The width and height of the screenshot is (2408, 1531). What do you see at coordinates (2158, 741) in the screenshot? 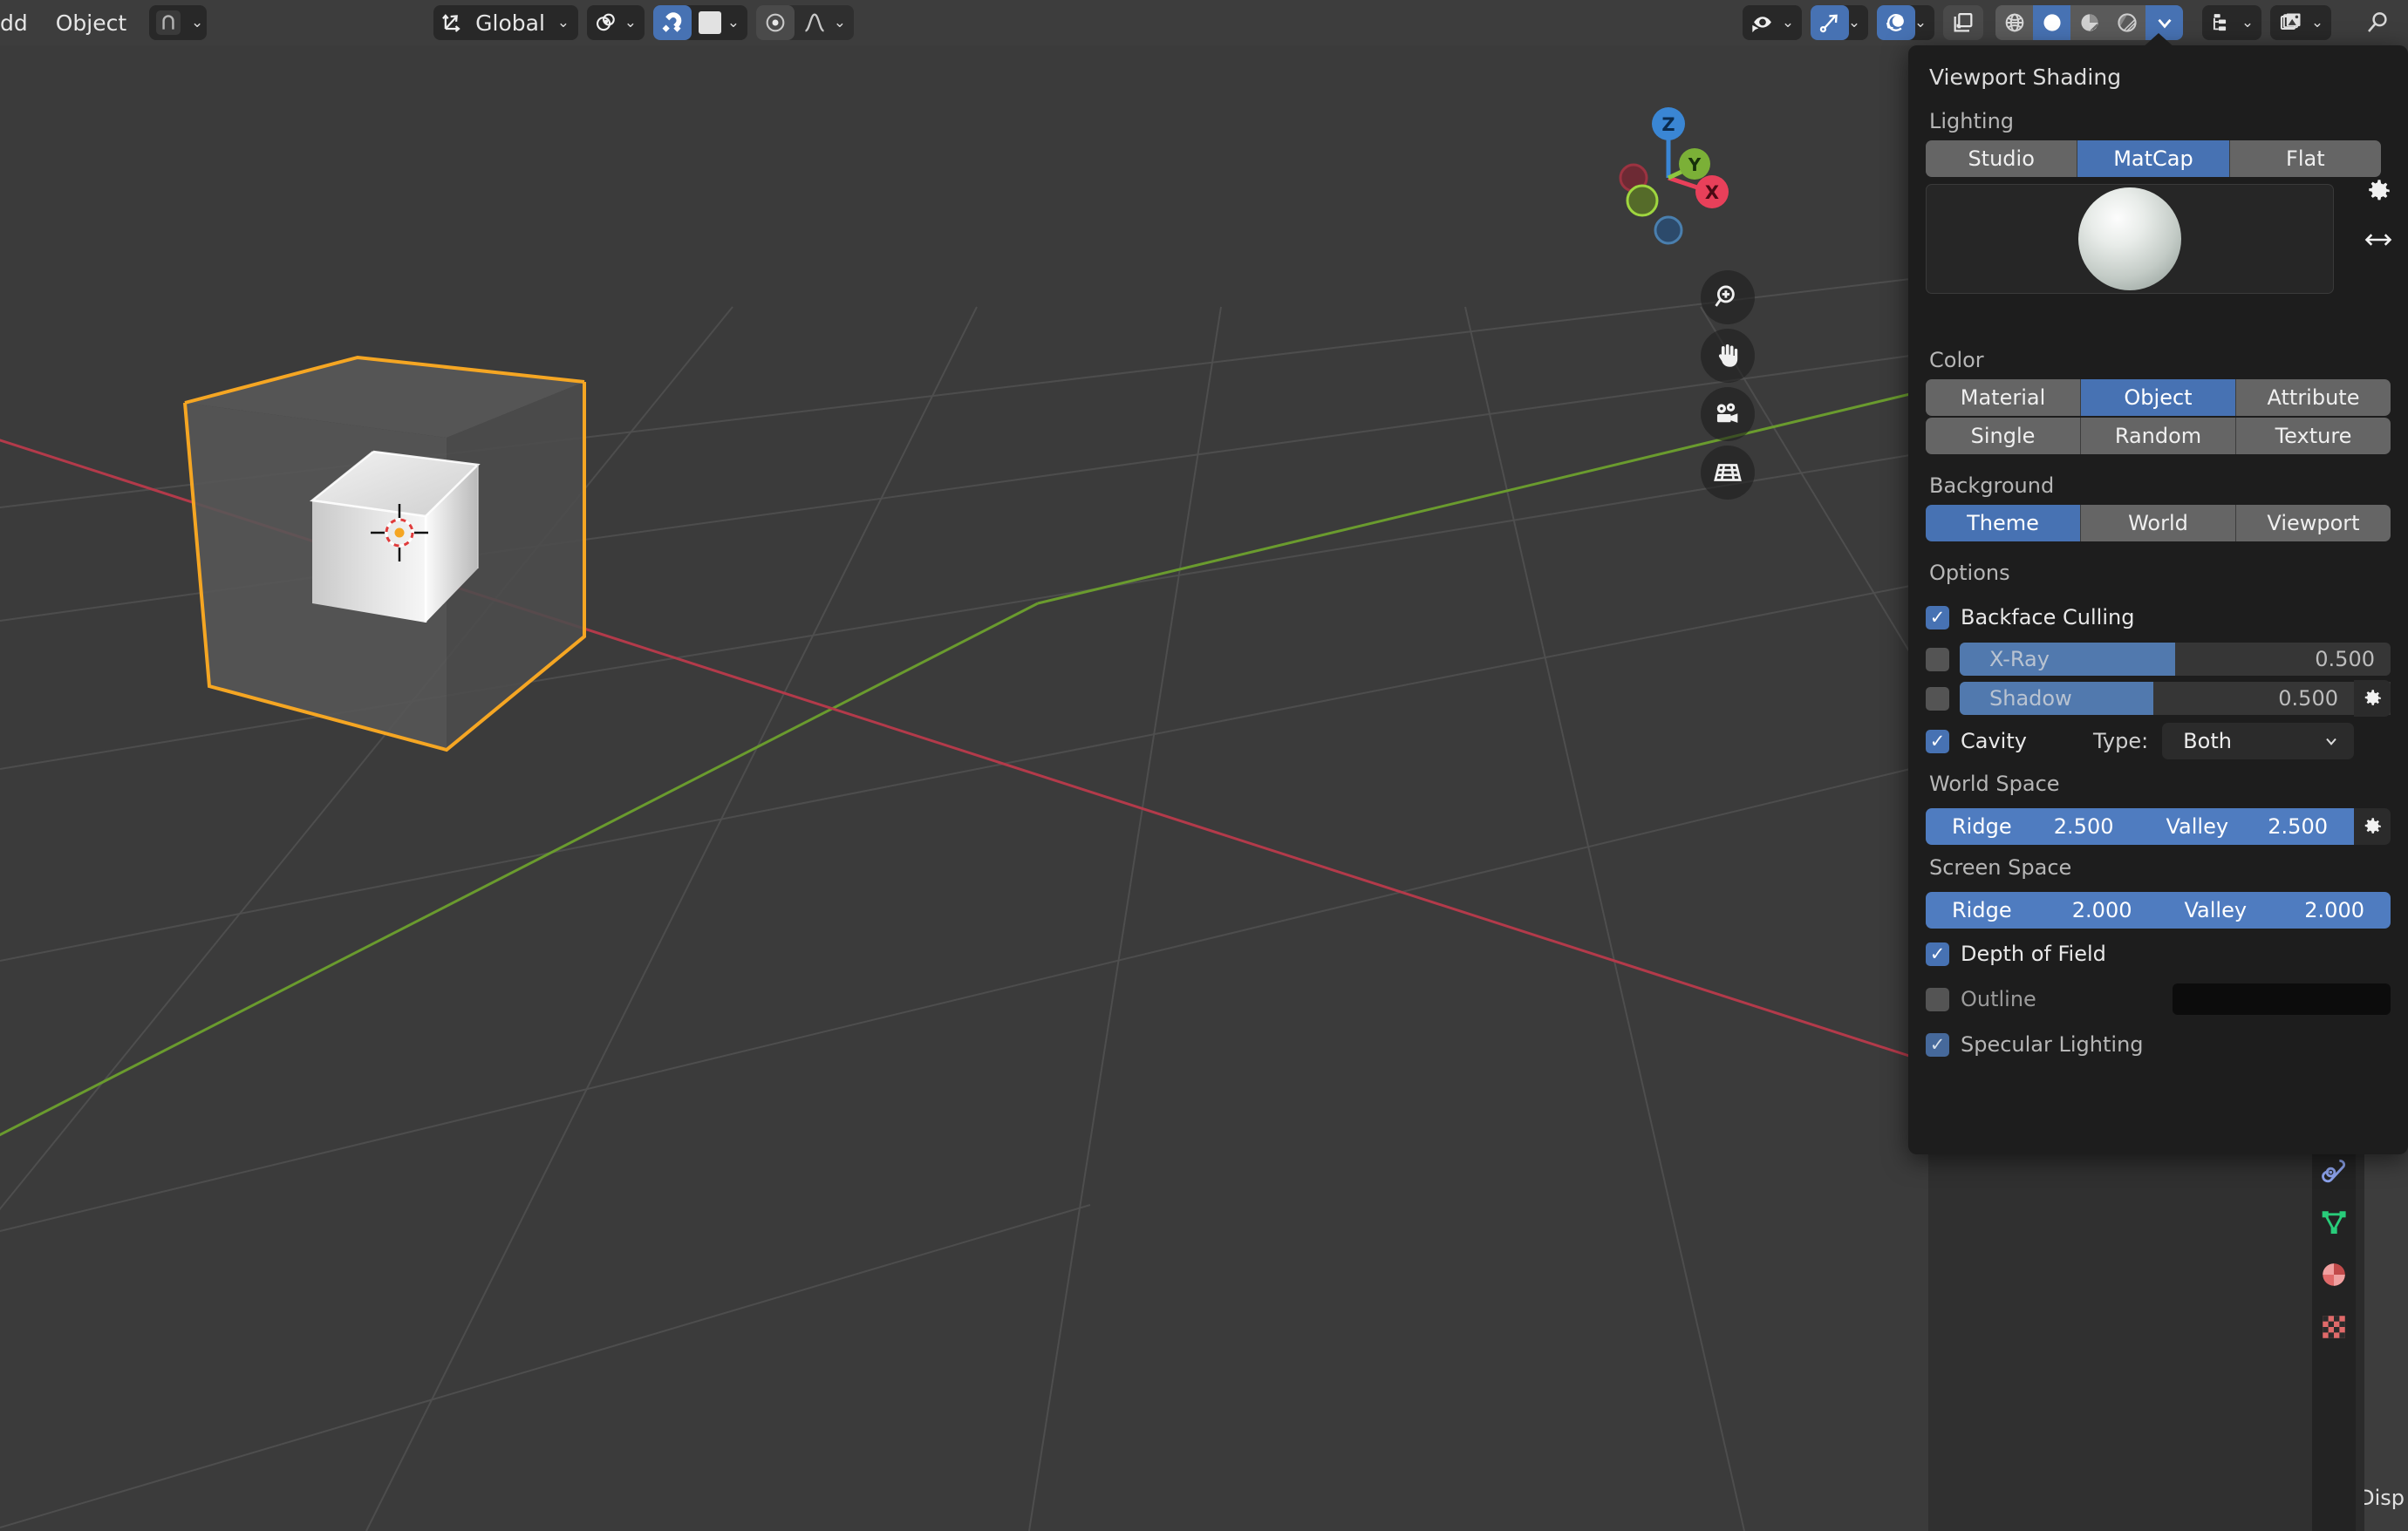
I see `cavity-row: ✓ Cavity Type: Both` at bounding box center [2158, 741].